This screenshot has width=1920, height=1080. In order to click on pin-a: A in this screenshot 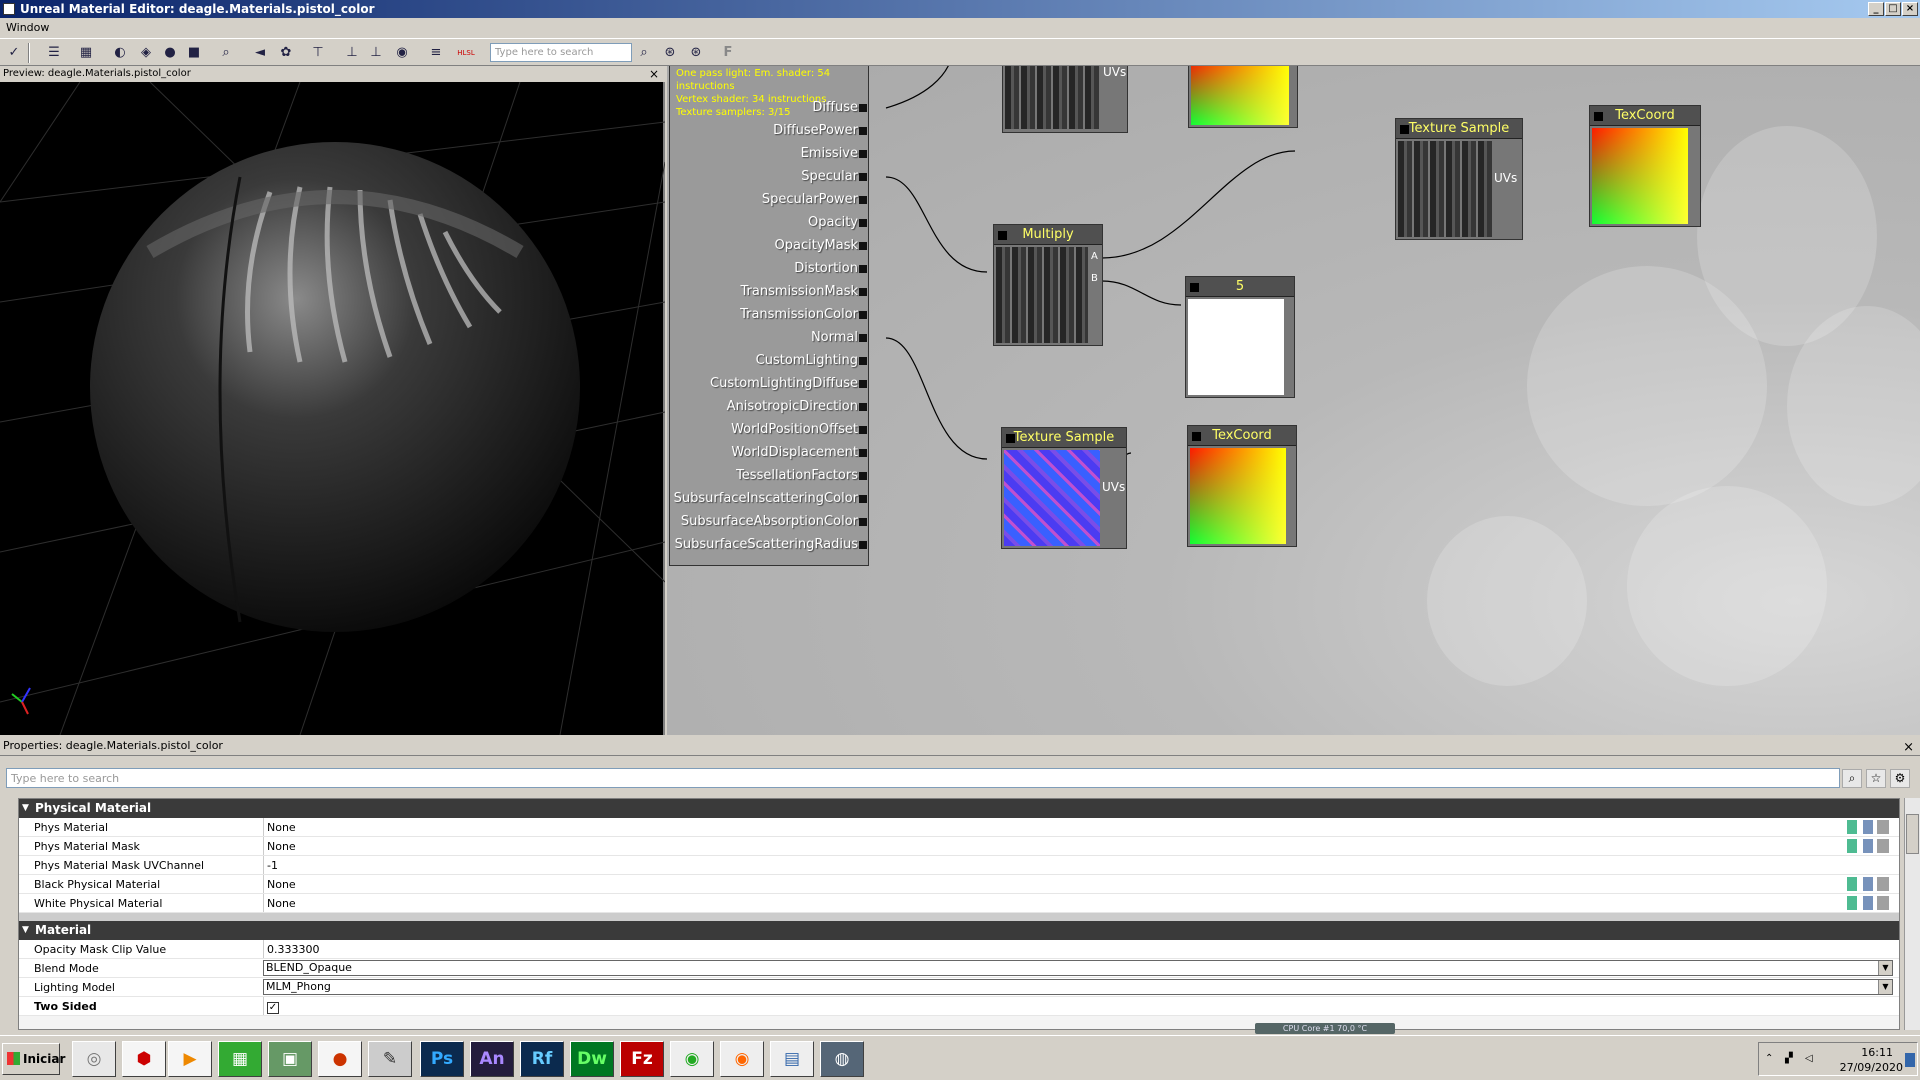, I will do `click(1094, 256)`.